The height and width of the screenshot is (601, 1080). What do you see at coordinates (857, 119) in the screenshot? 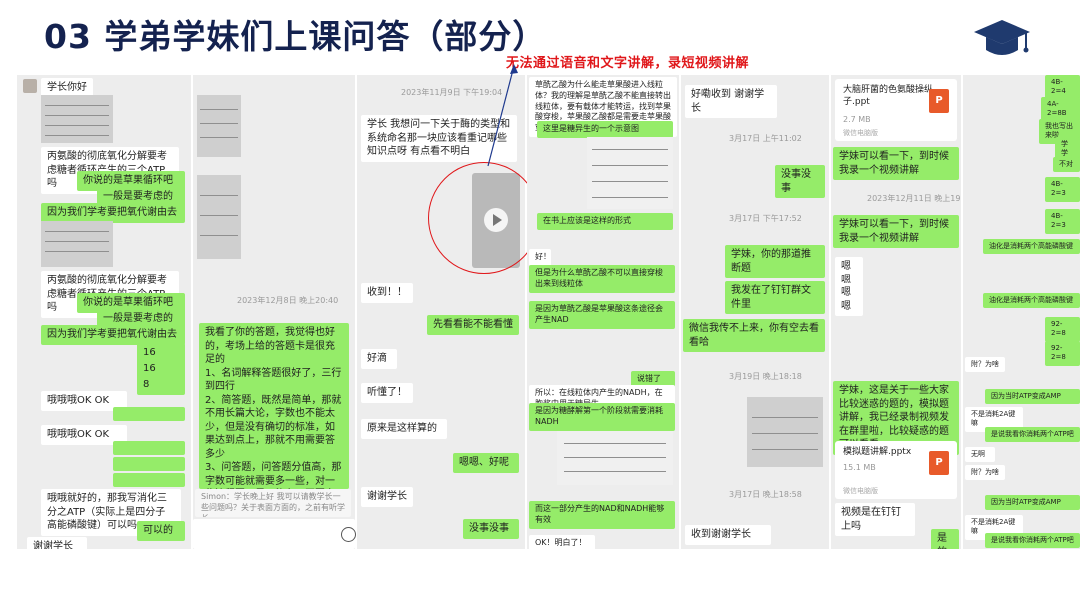
I see `file-size: 2.7 MB` at bounding box center [857, 119].